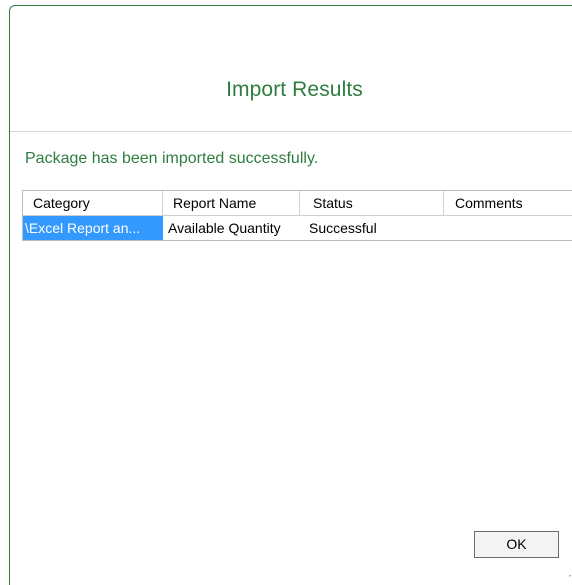 The height and width of the screenshot is (585, 572). What do you see at coordinates (294, 89) in the screenshot?
I see `dialog-title: Import Results` at bounding box center [294, 89].